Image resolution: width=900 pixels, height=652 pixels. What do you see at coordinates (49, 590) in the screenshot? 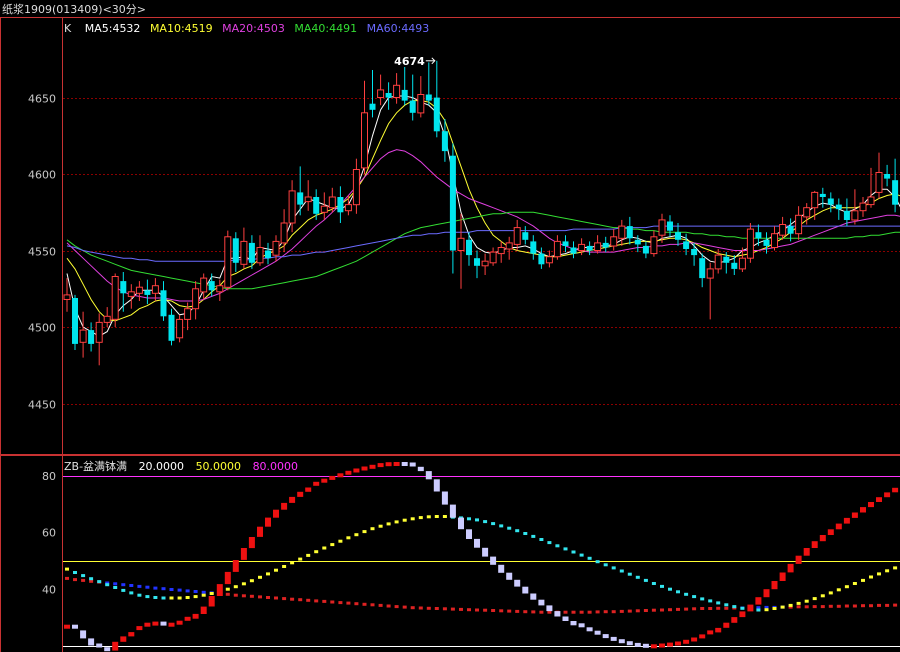
I see `indicator-y-tick-40: 40` at bounding box center [49, 590].